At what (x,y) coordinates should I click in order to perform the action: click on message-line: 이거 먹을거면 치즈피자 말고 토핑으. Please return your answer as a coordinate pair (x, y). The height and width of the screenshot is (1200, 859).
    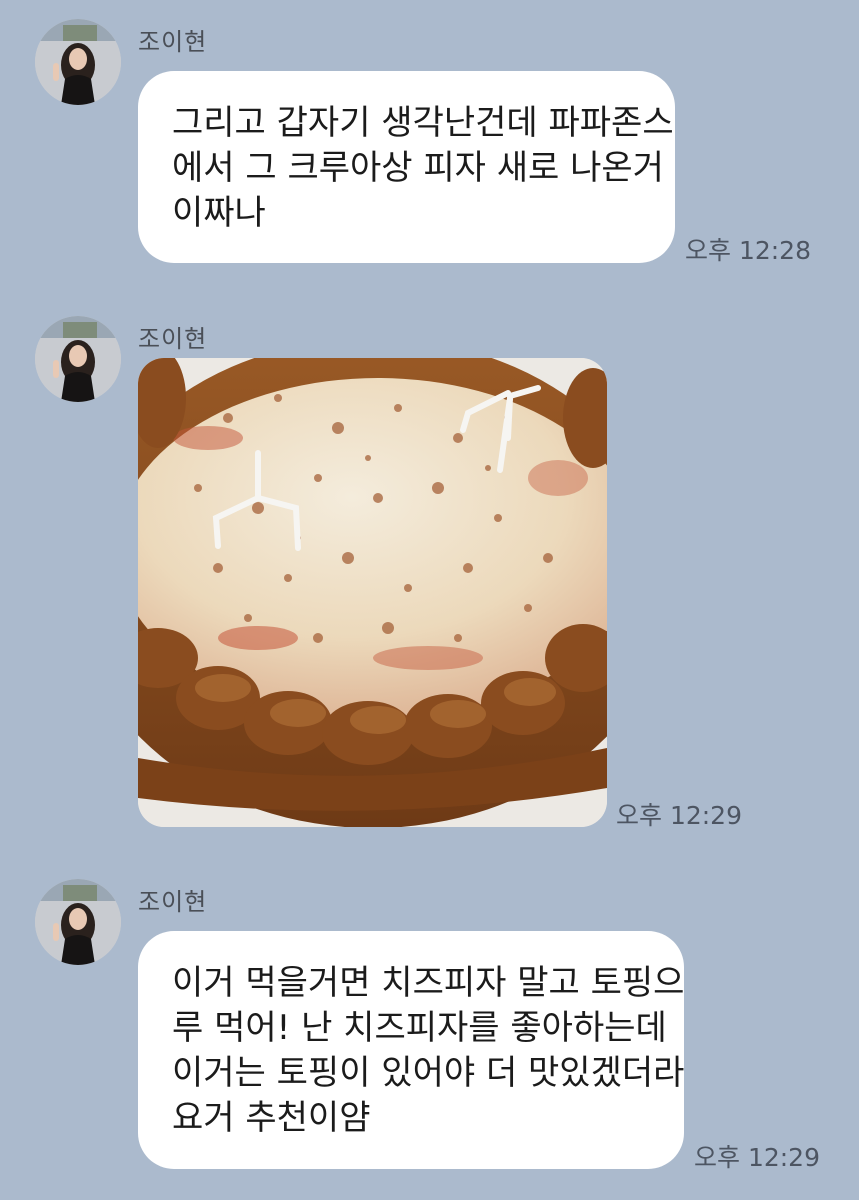
    Looking at the image, I should click on (428, 983).